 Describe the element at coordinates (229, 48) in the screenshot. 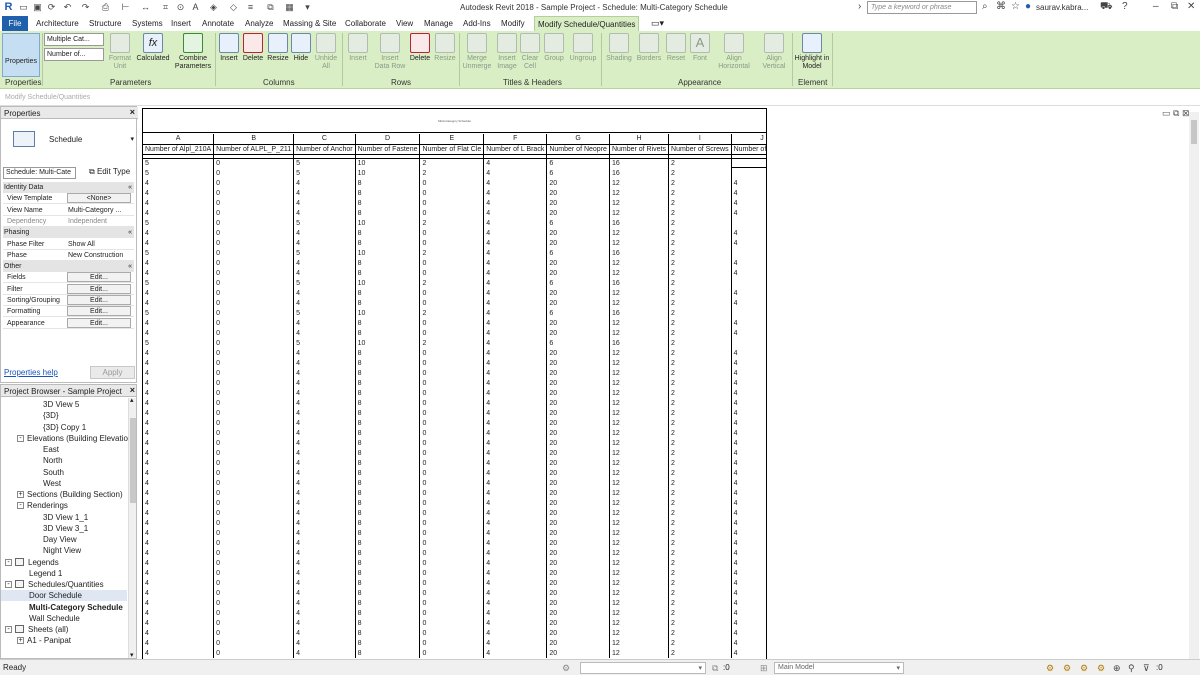

I see `insert-column-button: Insert` at that location.